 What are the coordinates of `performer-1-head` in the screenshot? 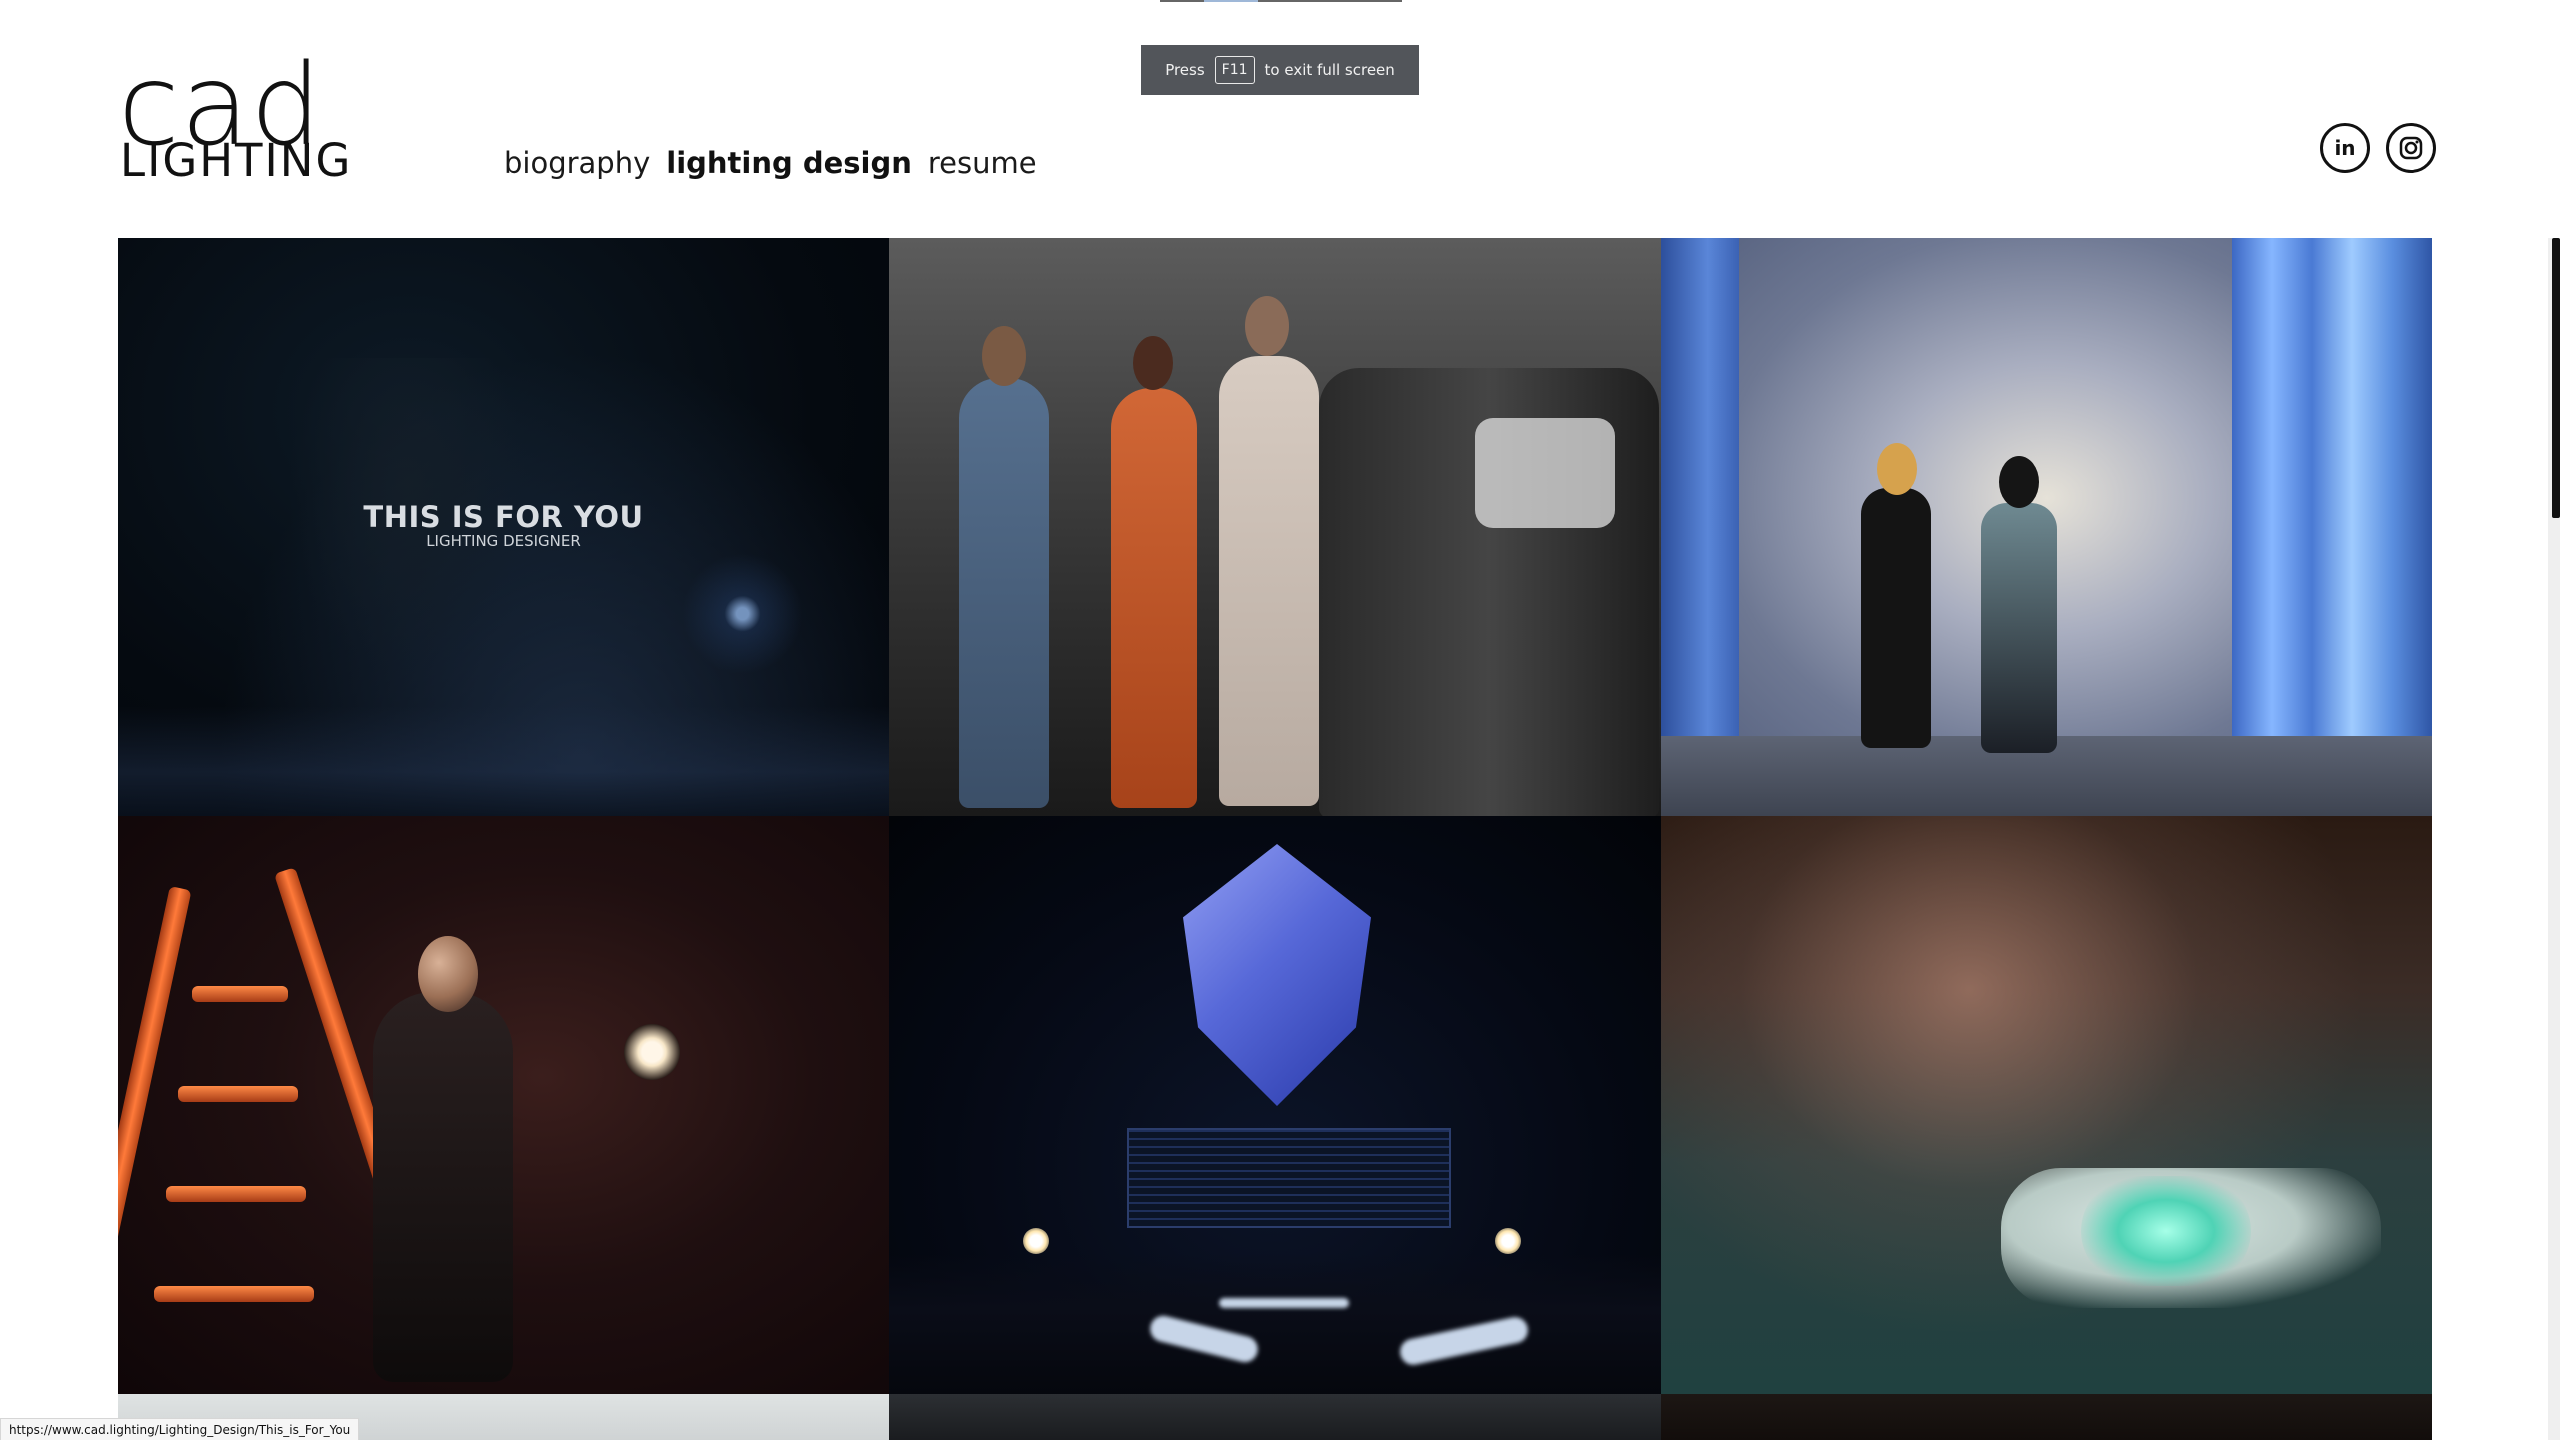 It's located at (1004, 356).